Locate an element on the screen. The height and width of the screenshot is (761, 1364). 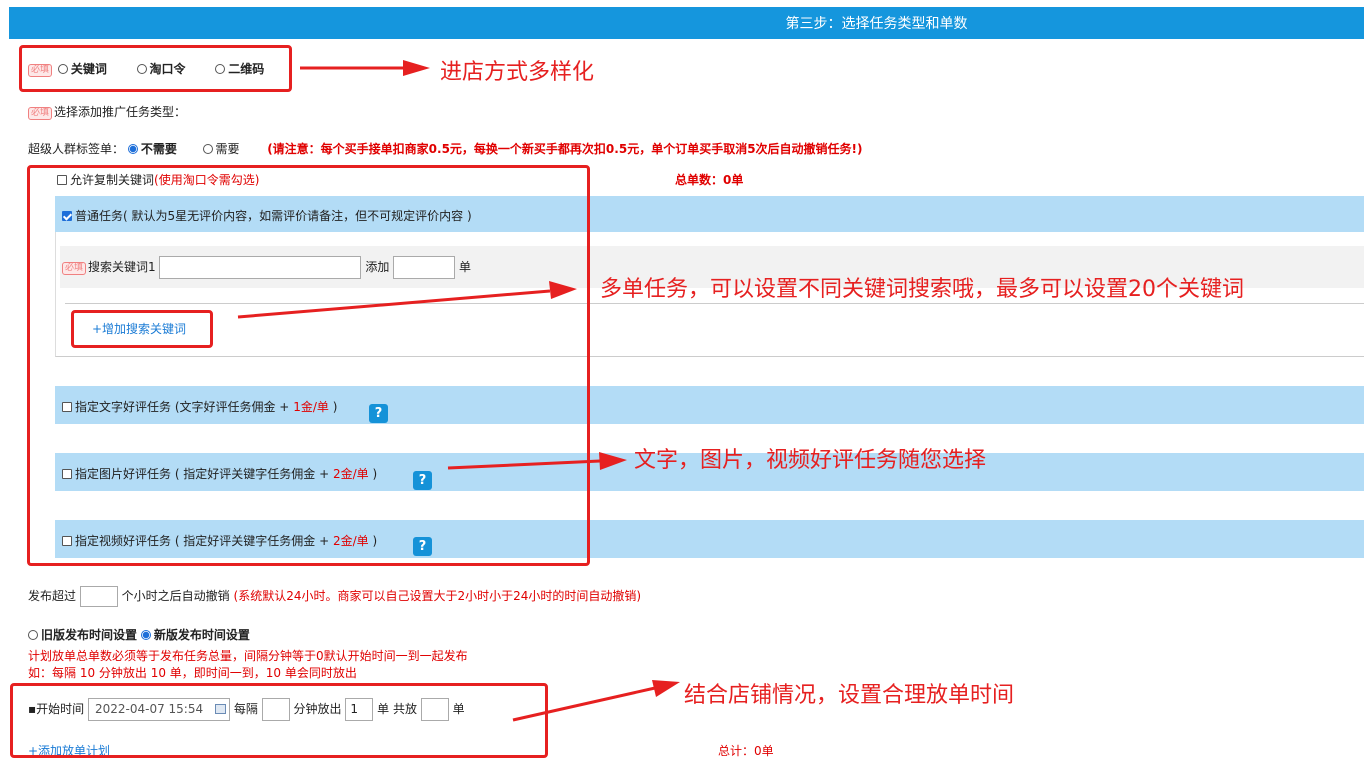
annotation-entry: 进店方式多样化 is located at coordinates (517, 72).